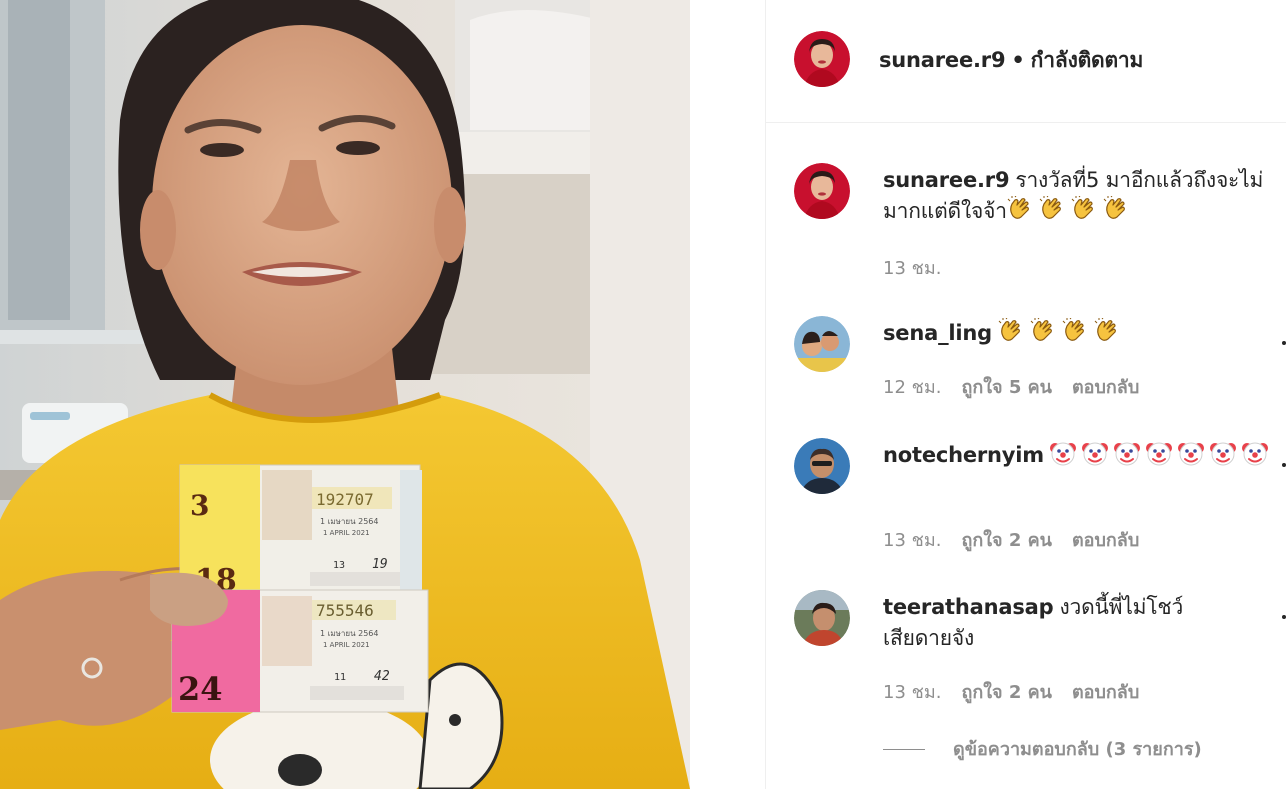  I want to click on view-replies-row: ดูข้อความตอบกลับ (3 รายการ), so click(1083, 749).